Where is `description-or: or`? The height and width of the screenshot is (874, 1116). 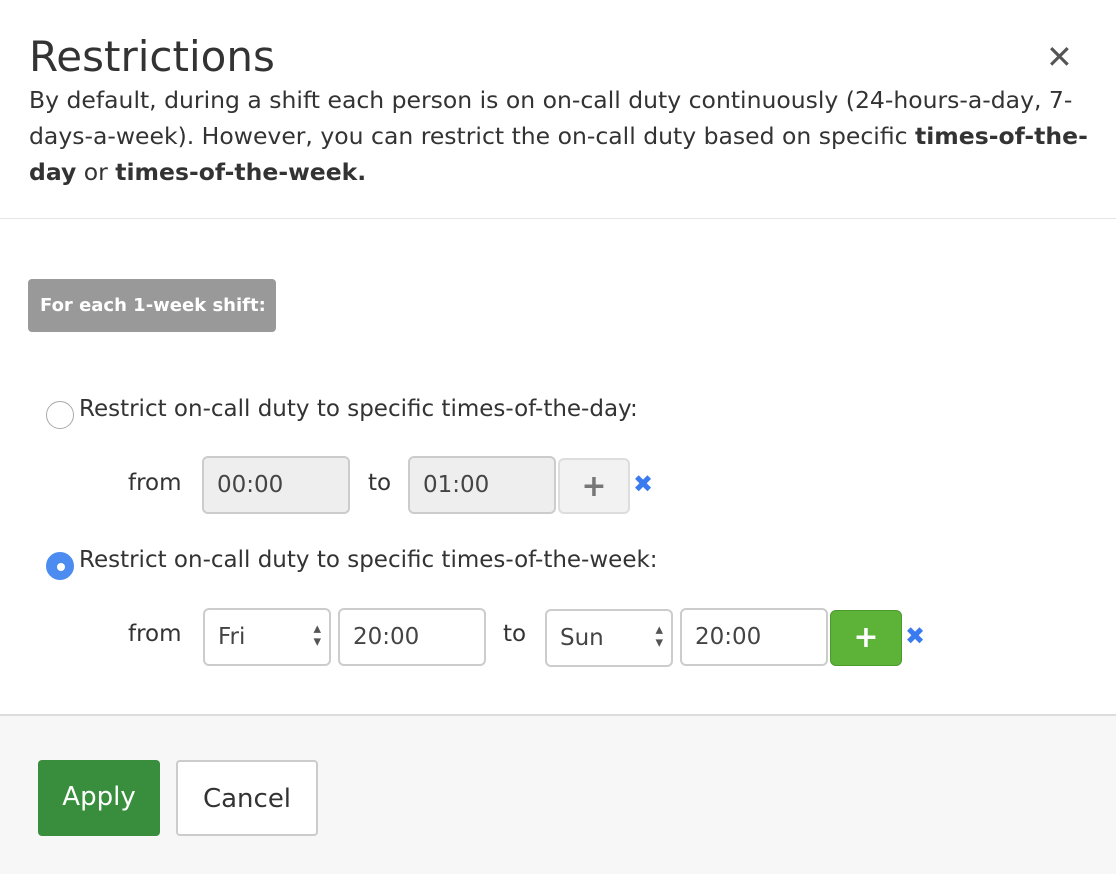
description-or: or is located at coordinates (96, 172).